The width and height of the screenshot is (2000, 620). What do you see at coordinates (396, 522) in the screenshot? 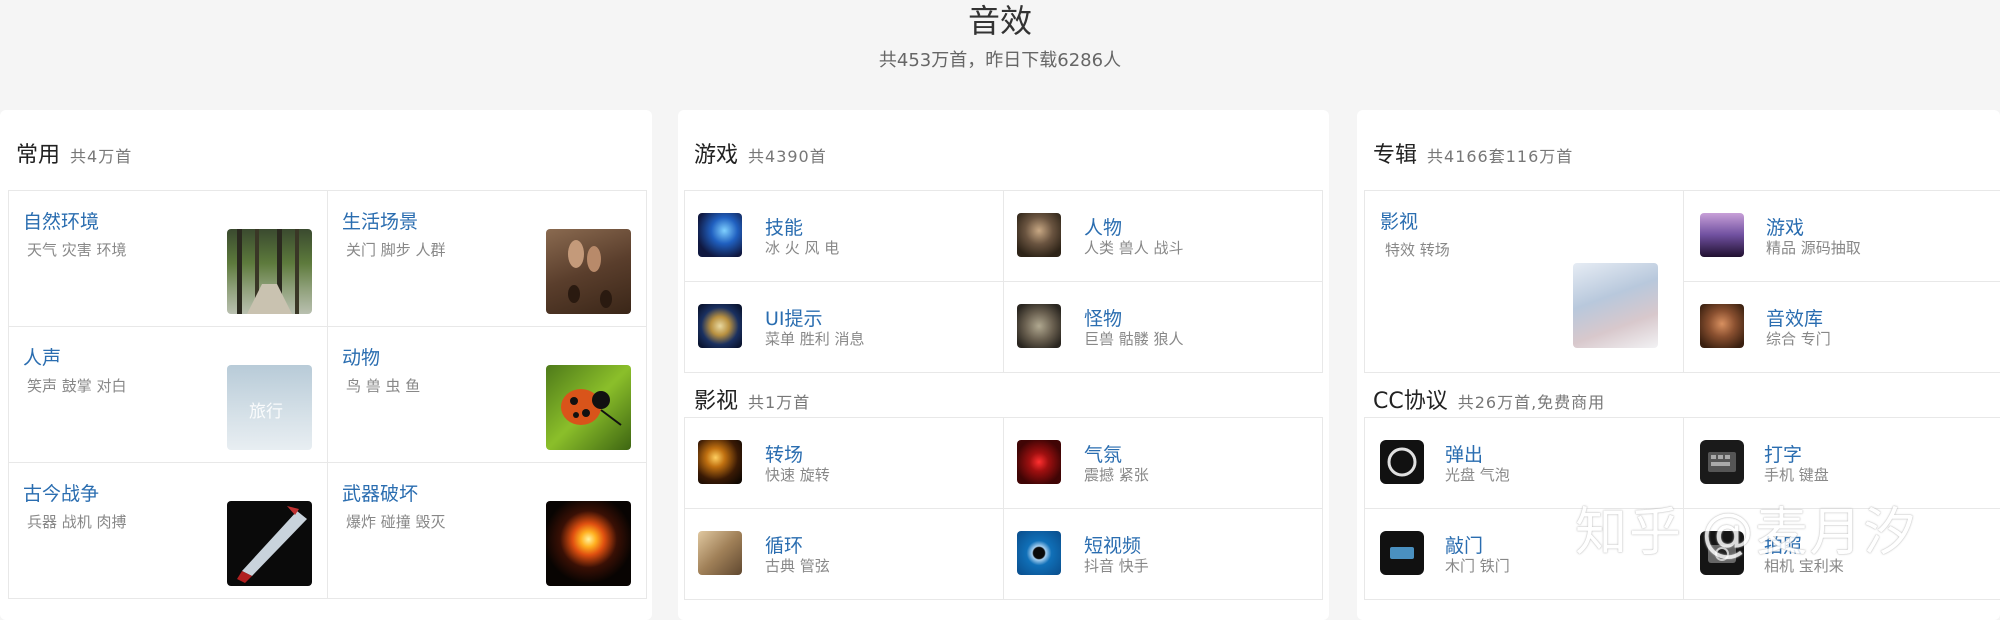
I see `common-item-tags: 爆炸 碰撞 毁灭` at bounding box center [396, 522].